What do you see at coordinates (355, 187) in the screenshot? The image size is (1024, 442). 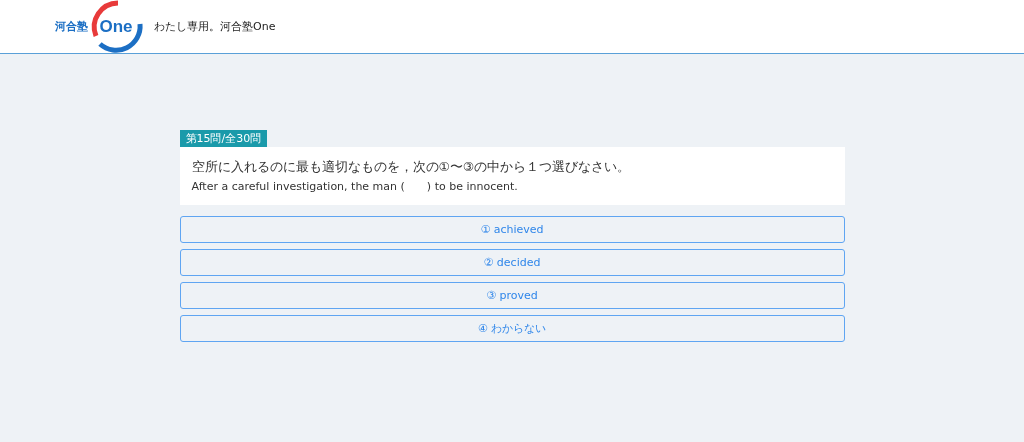 I see `question-sentence: After a careful investigation, the man ( ) to be innocent.` at bounding box center [355, 187].